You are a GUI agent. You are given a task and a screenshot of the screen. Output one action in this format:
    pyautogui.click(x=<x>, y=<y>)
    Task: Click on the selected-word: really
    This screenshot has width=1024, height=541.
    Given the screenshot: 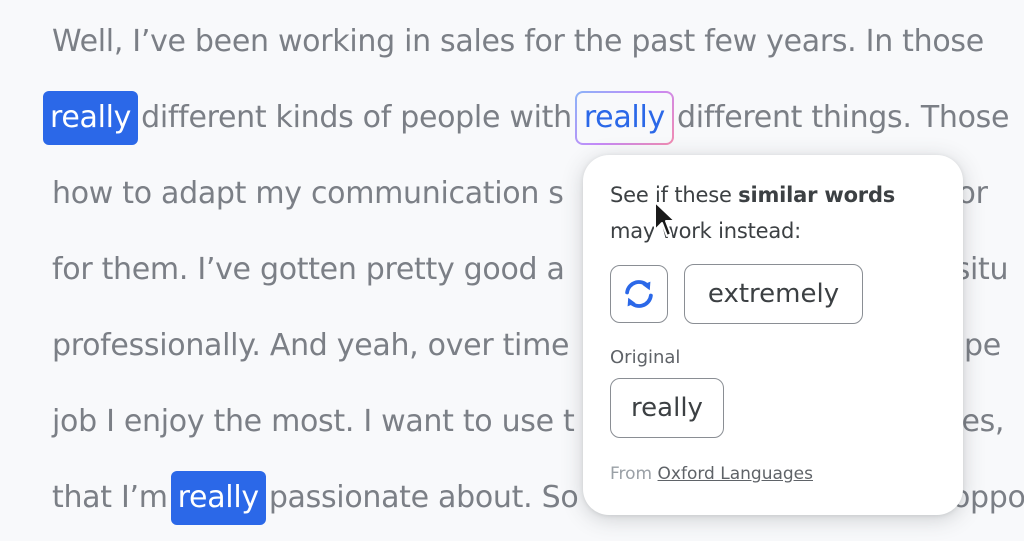 What is the action you would take?
    pyautogui.click(x=624, y=118)
    